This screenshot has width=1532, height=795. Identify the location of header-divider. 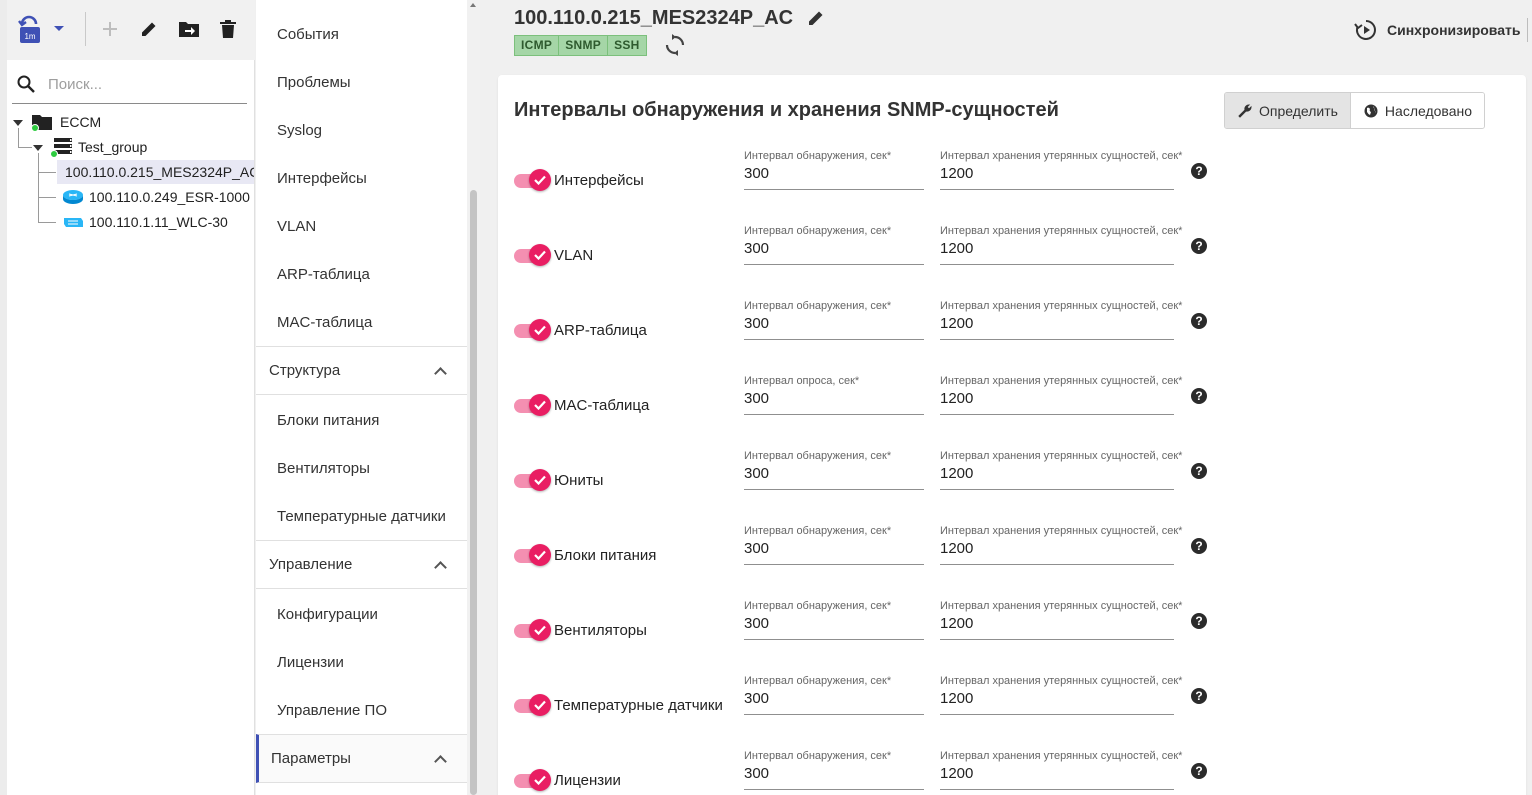
(1527, 30).